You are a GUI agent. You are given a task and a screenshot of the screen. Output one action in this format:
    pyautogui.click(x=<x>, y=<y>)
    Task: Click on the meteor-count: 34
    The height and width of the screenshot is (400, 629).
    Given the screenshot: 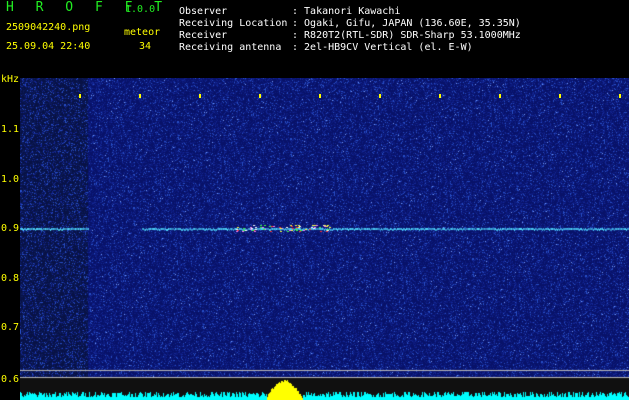 What is the action you would take?
    pyautogui.click(x=145, y=46)
    